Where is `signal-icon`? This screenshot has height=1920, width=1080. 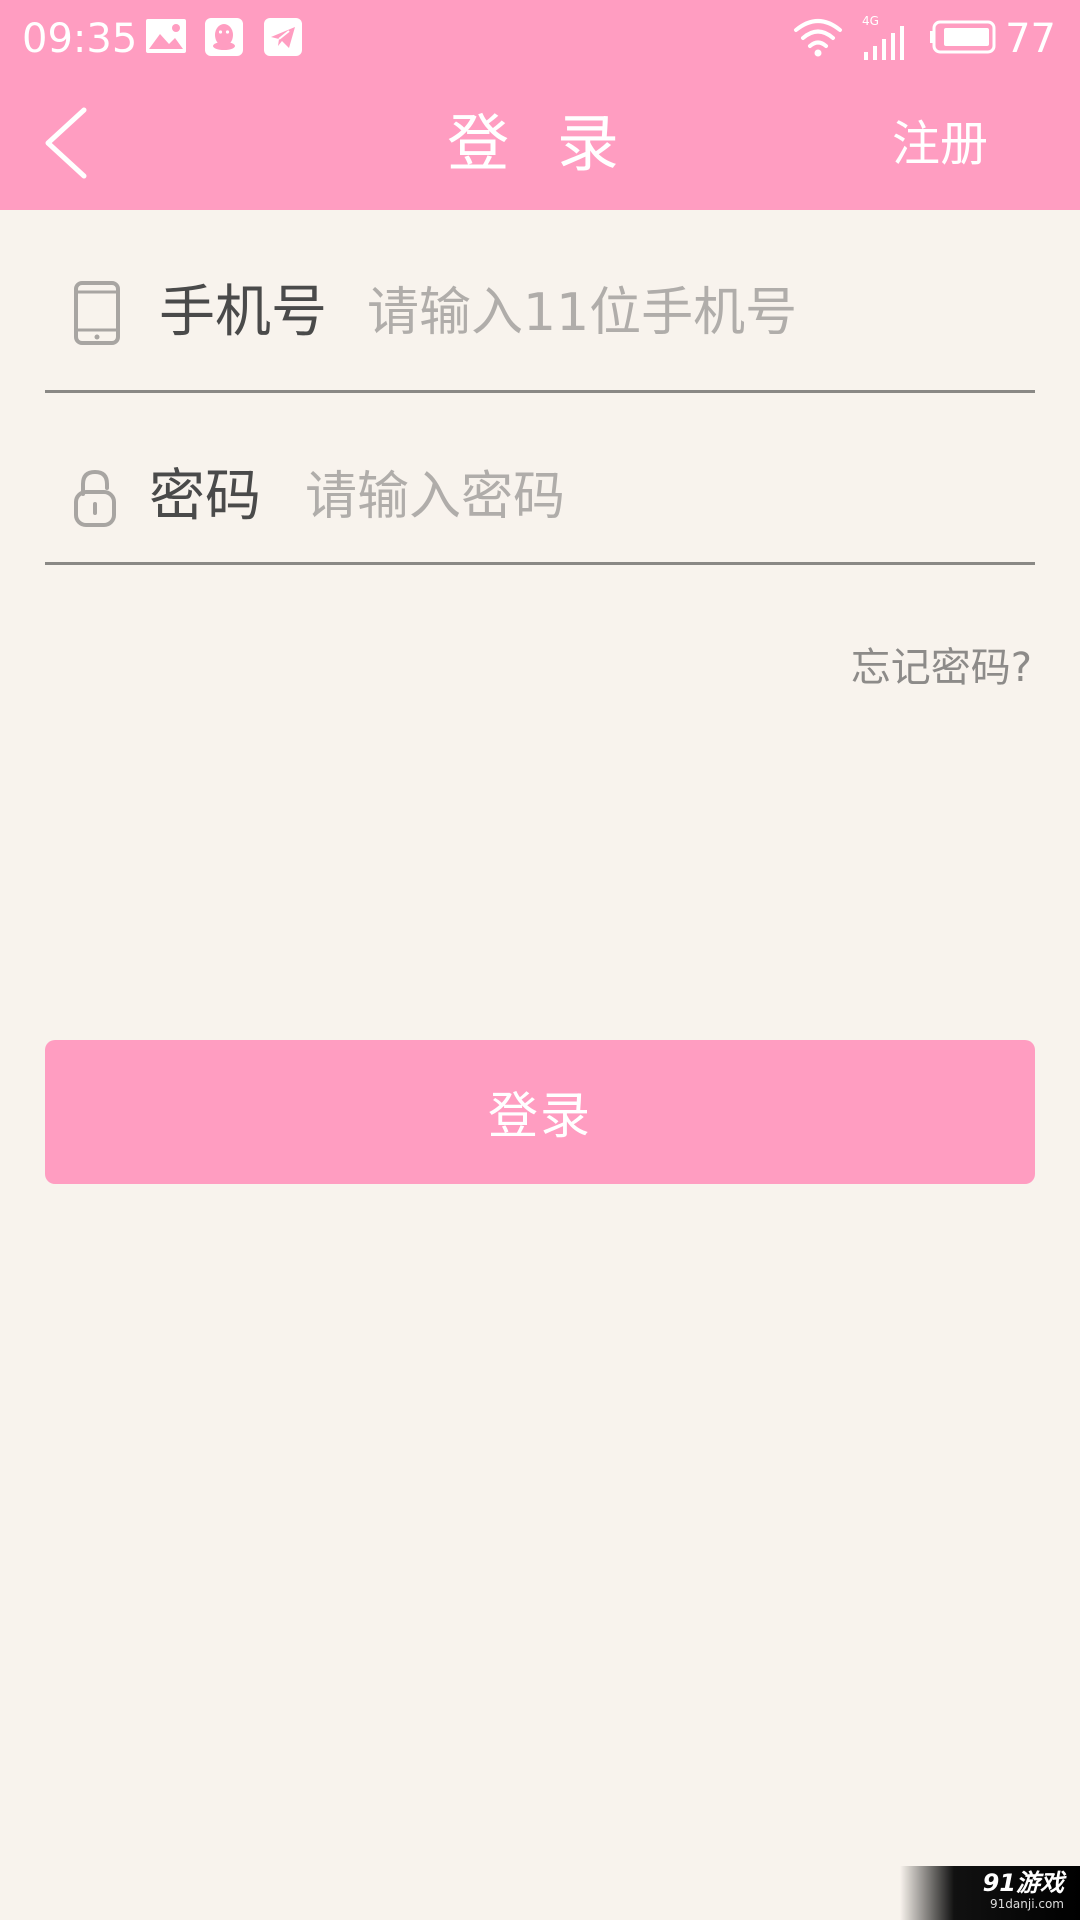 signal-icon is located at coordinates (884, 43).